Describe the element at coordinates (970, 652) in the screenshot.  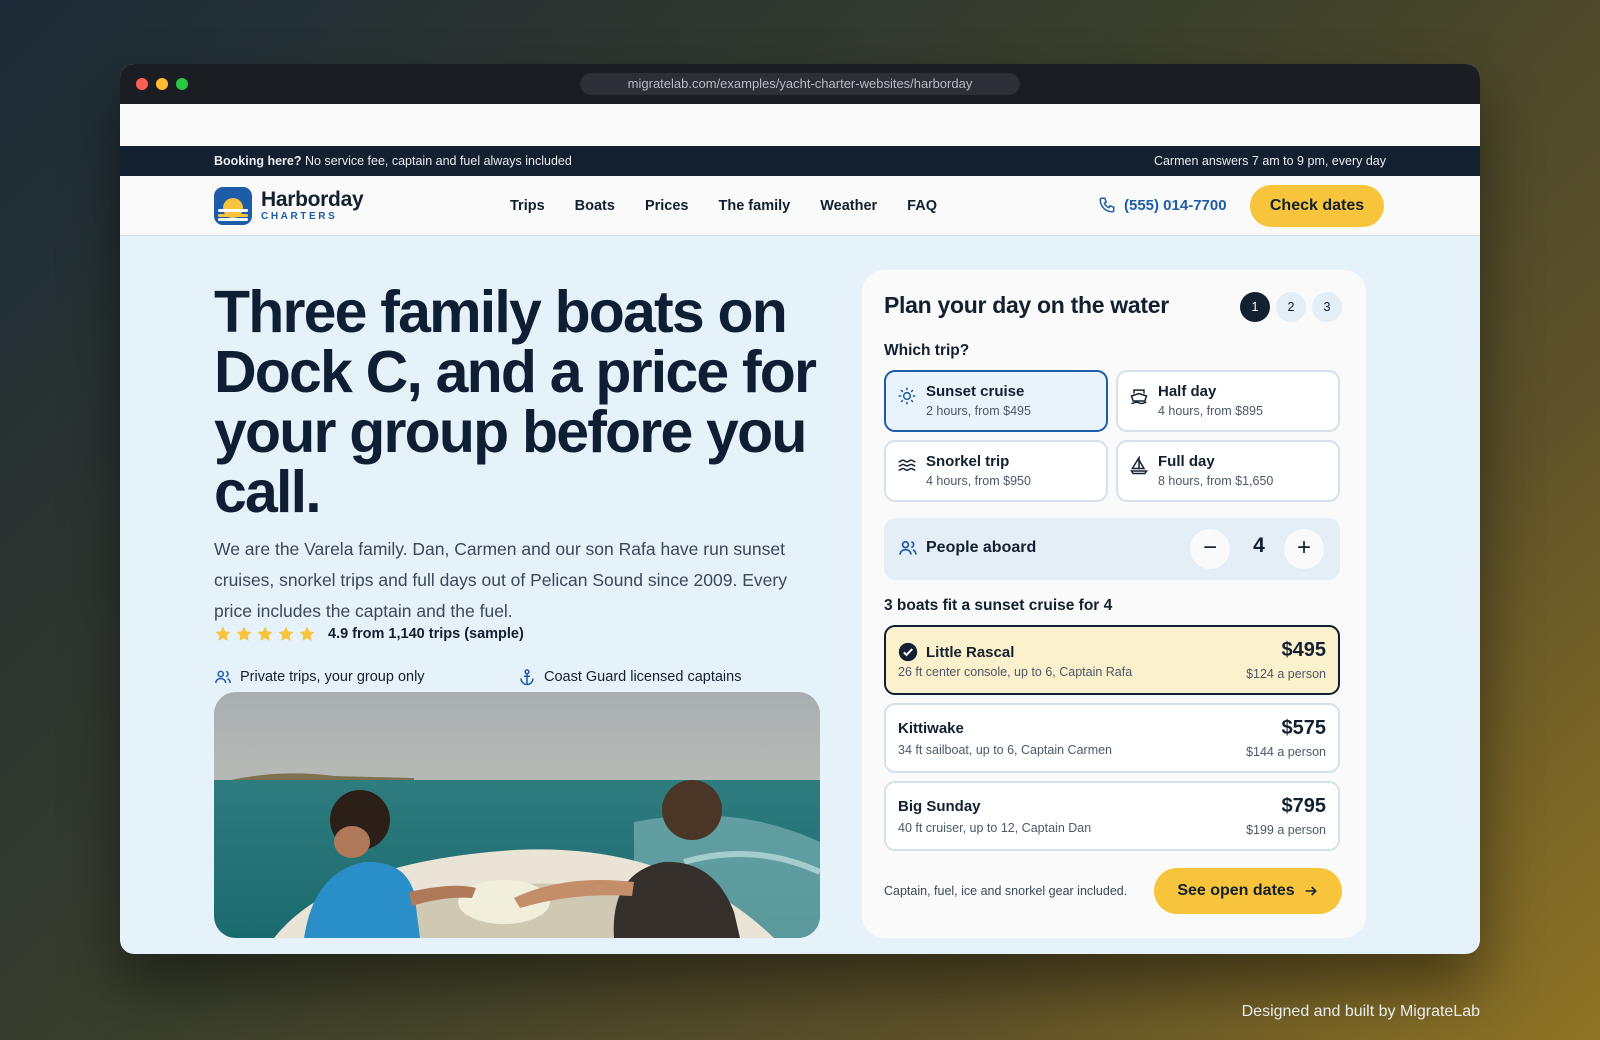
I see `boat-name: Little Rascal` at that location.